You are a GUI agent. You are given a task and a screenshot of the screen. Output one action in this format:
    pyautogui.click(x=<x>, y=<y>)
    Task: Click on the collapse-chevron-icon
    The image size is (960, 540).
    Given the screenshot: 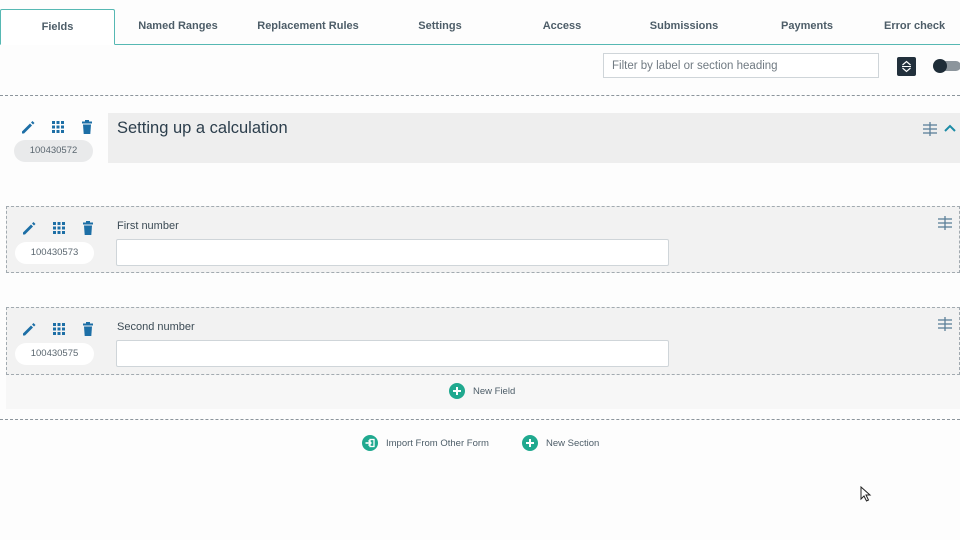 What is the action you would take?
    pyautogui.click(x=950, y=128)
    